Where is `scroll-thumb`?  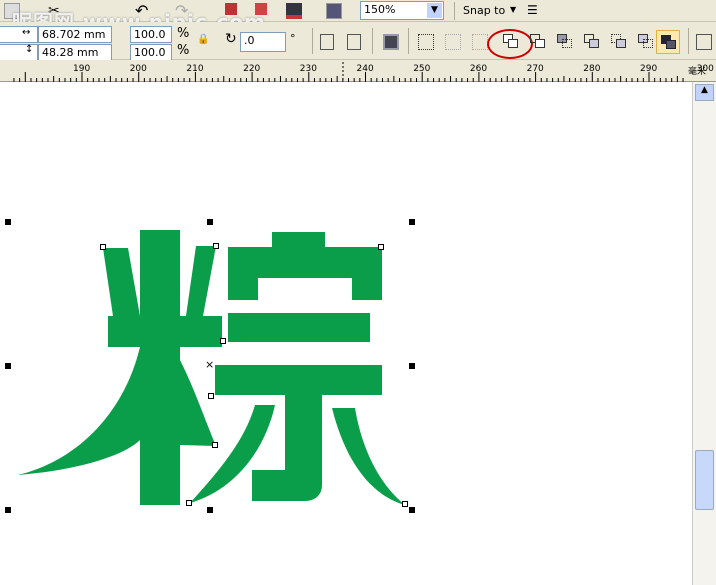
scroll-thumb is located at coordinates (704, 480).